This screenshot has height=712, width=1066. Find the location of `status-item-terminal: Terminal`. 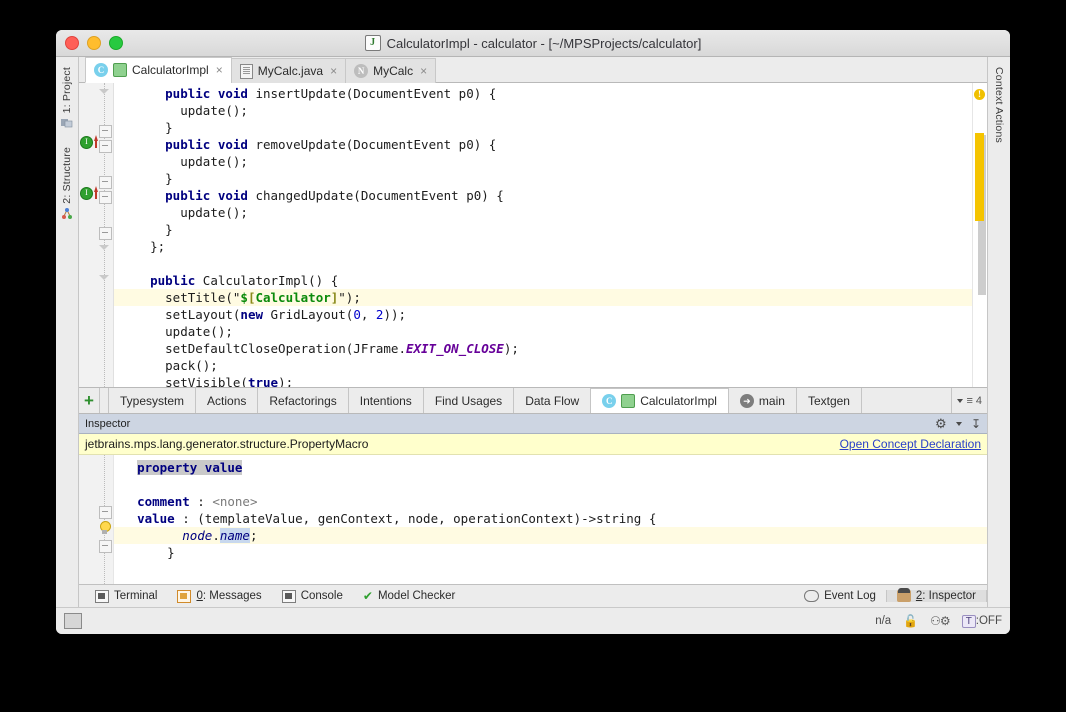

status-item-terminal: Terminal is located at coordinates (126, 596).